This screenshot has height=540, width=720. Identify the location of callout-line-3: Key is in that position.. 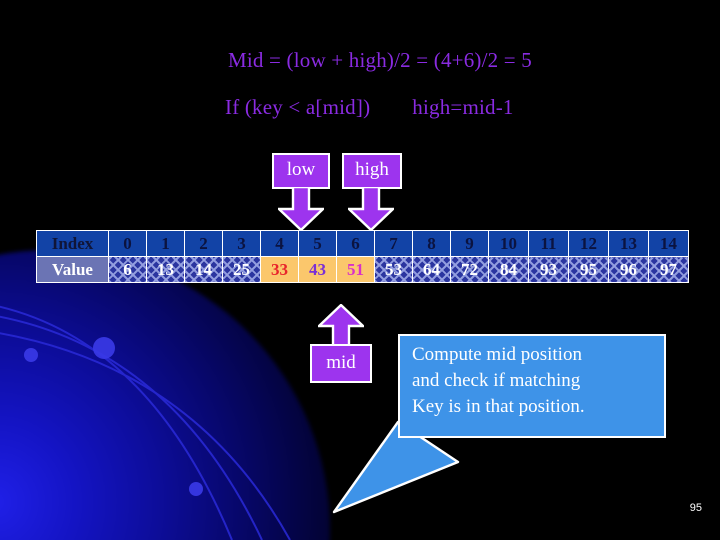
(498, 407).